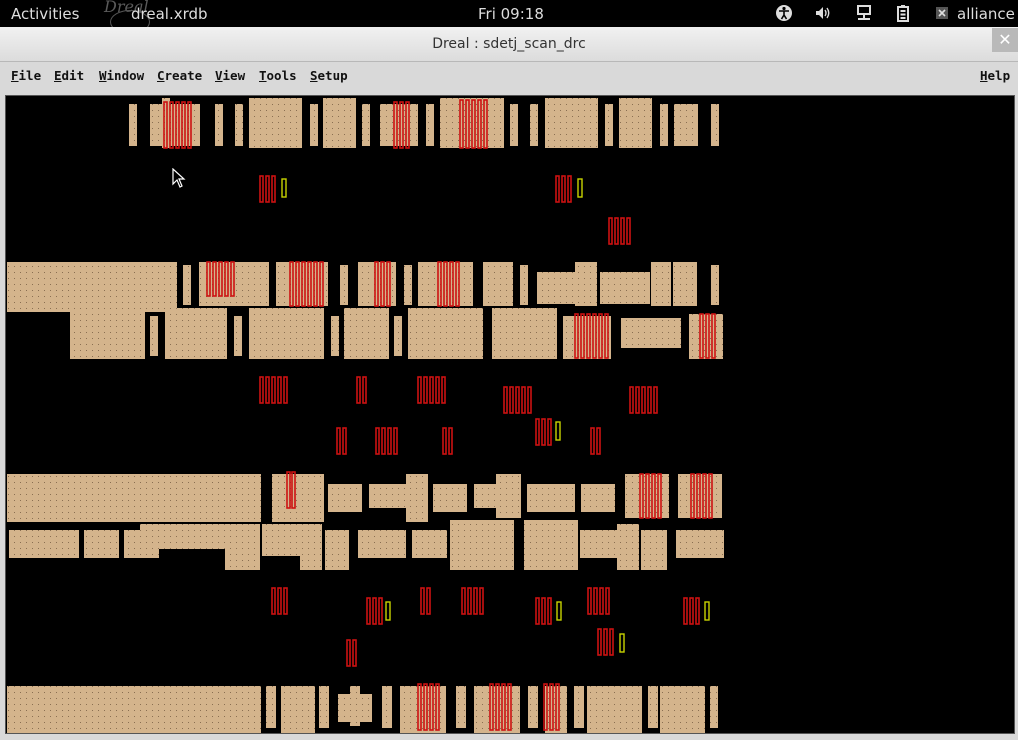 This screenshot has height=740, width=1018. Describe the element at coordinates (784, 13) in the screenshot. I see `accessibility-icon` at that location.